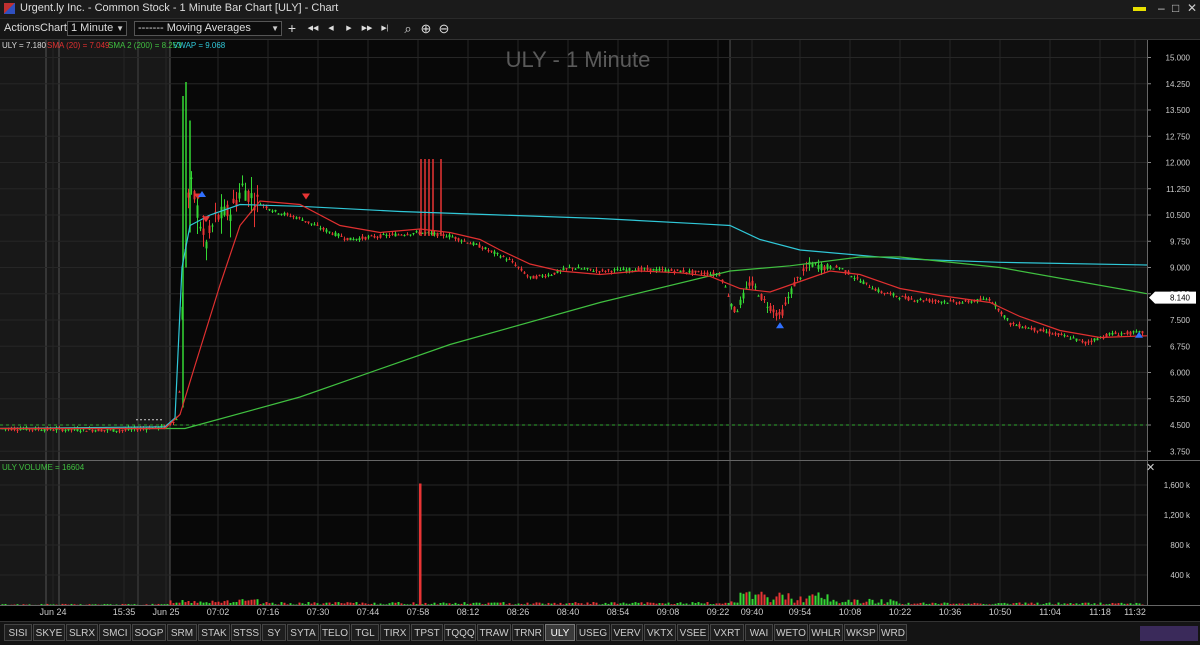 The width and height of the screenshot is (1200, 645). What do you see at coordinates (313, 28) in the screenshot?
I see `scroll-first-button: ◀◀` at bounding box center [313, 28].